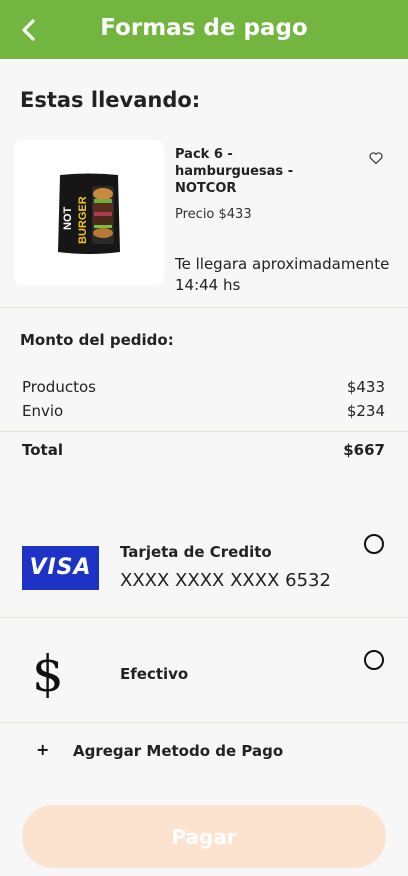  I want to click on product-price: Precio $433, so click(213, 214).